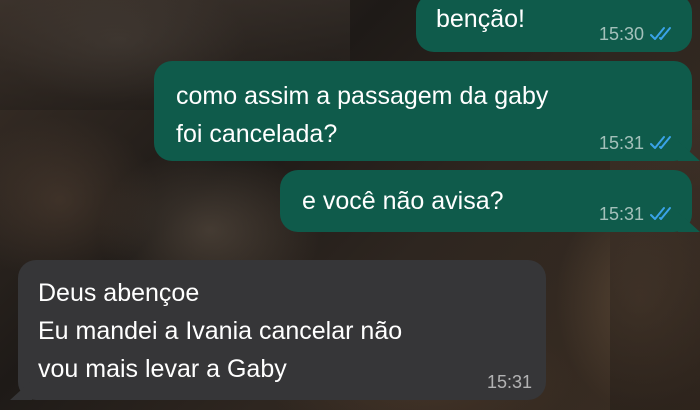 The height and width of the screenshot is (410, 700). I want to click on message-meta: 15:30, so click(638, 34).